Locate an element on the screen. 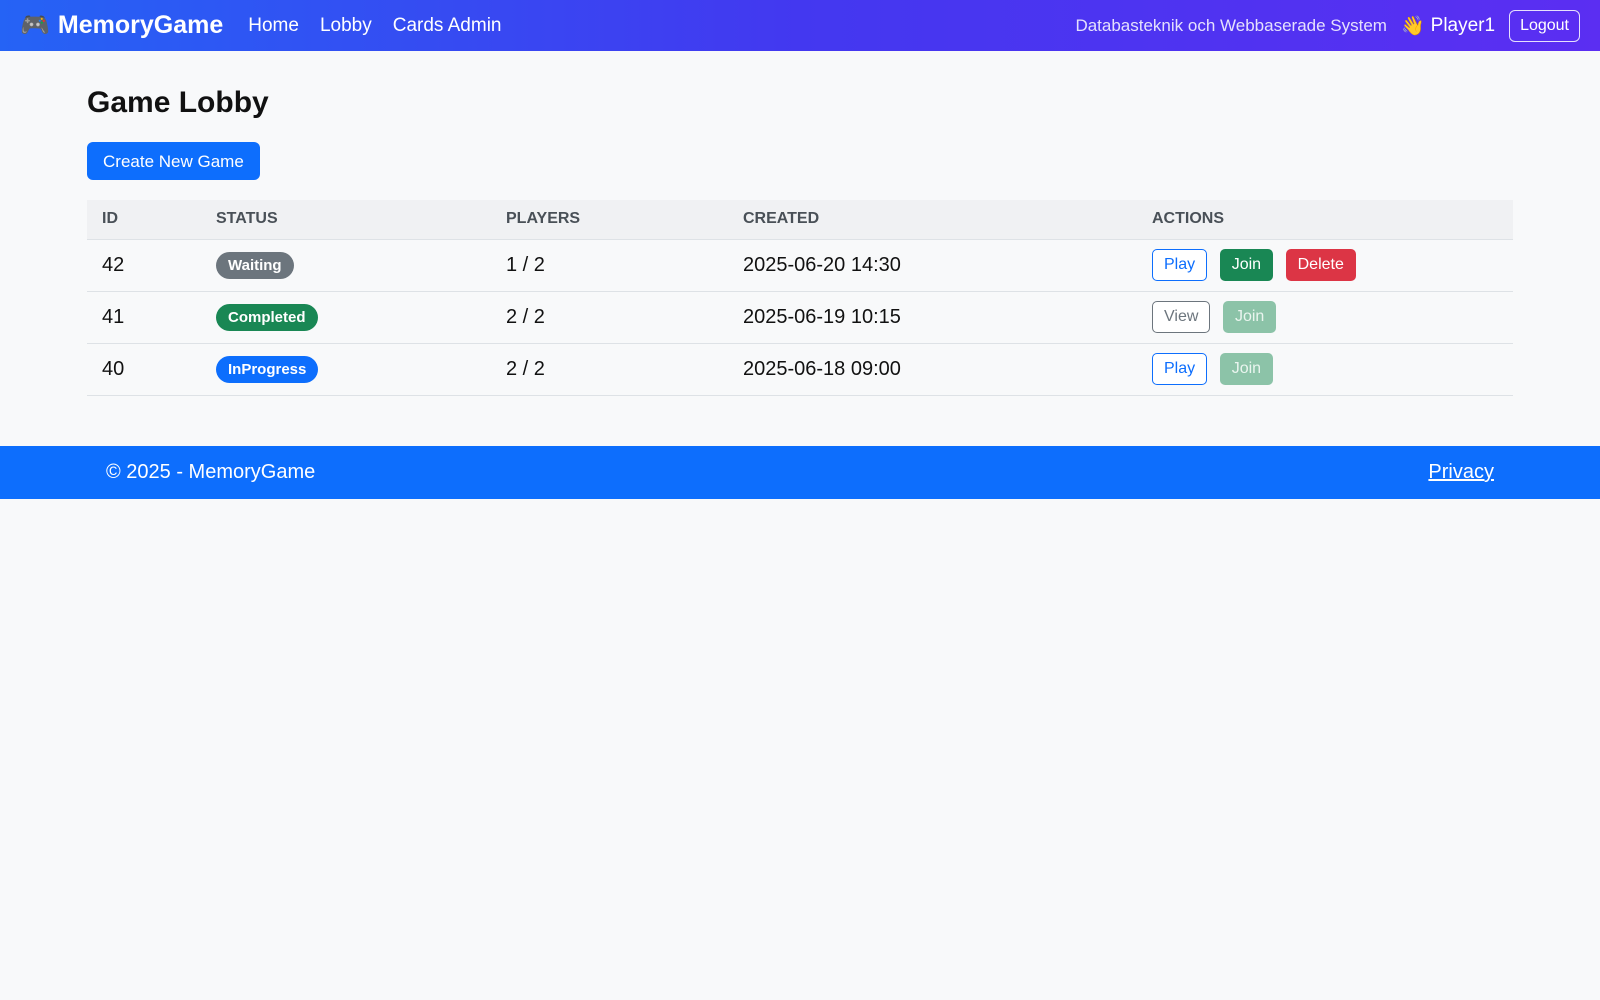 The width and height of the screenshot is (1600, 1000). logout-button: Logout is located at coordinates (1544, 25).